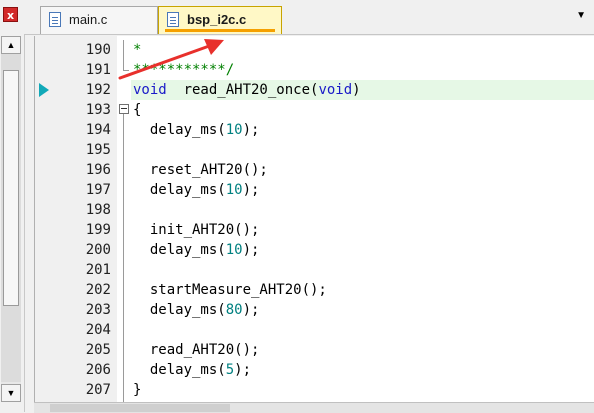 This screenshot has height=413, width=594. What do you see at coordinates (11, 45) in the screenshot?
I see `scroll-up-icon: ▲` at bounding box center [11, 45].